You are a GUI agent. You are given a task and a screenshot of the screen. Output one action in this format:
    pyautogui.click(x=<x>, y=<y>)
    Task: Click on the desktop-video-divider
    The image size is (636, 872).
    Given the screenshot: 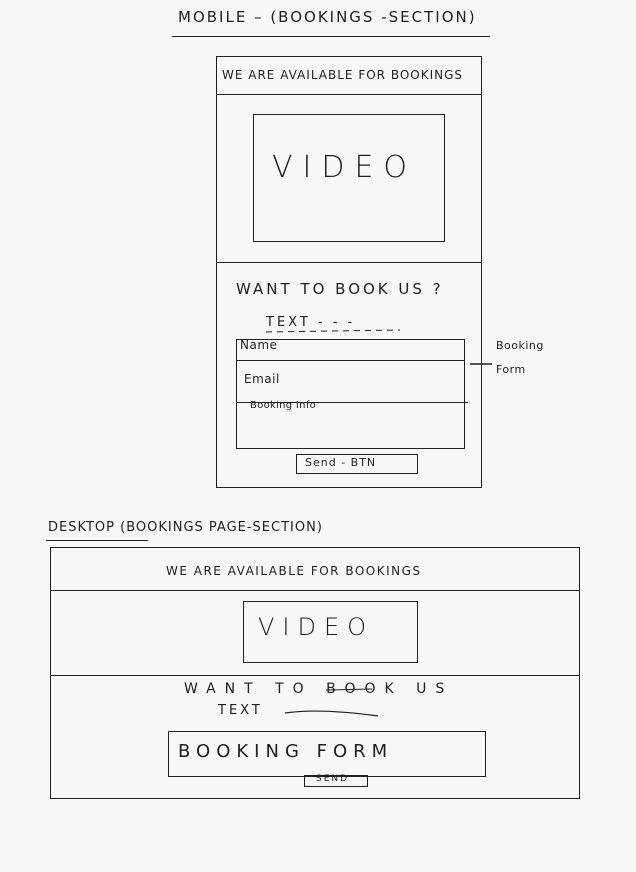 What is the action you would take?
    pyautogui.click(x=315, y=675)
    